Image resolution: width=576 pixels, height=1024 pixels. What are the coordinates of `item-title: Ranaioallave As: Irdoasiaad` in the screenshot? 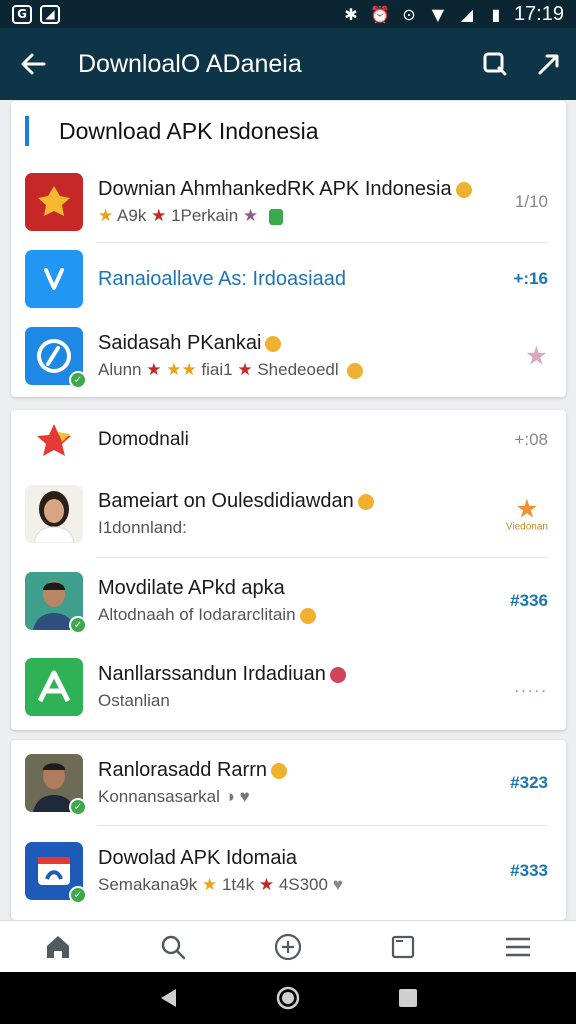 It's located at (222, 279).